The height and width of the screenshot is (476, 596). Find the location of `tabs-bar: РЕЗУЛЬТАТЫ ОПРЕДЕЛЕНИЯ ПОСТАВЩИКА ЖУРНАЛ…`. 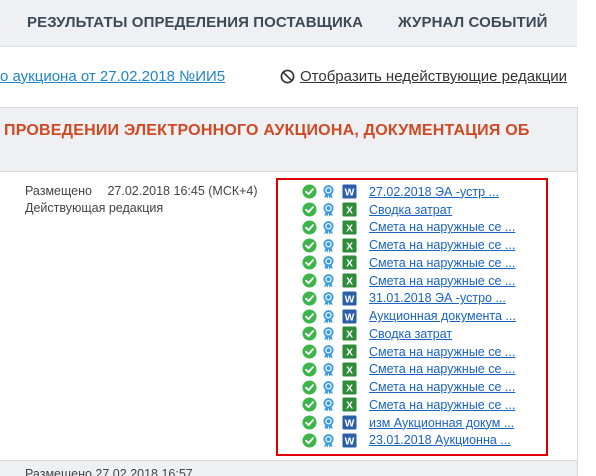

tabs-bar: РЕЗУЛЬТАТЫ ОПРЕДЕЛЕНИЯ ПОСТАВЩИКА ЖУРНАЛ… is located at coordinates (288, 23).